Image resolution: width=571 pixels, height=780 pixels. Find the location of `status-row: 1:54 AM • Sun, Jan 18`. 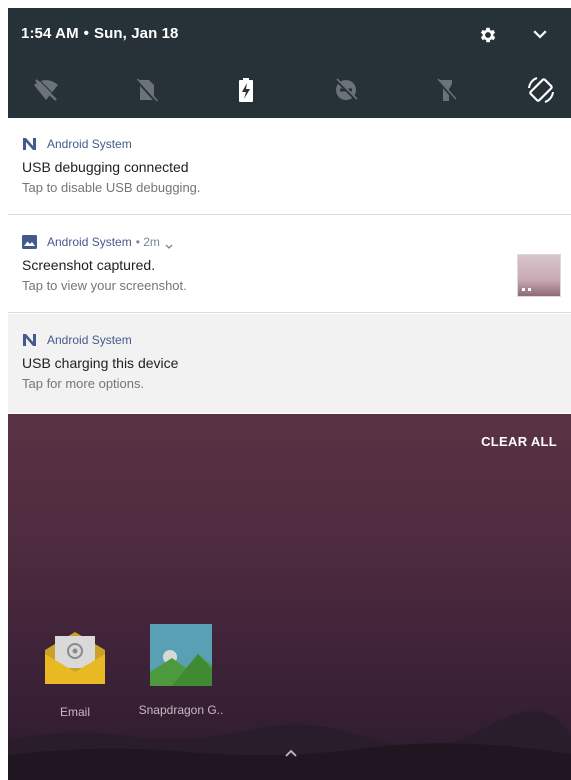

status-row: 1:54 AM • Sun, Jan 18 is located at coordinates (289, 34).